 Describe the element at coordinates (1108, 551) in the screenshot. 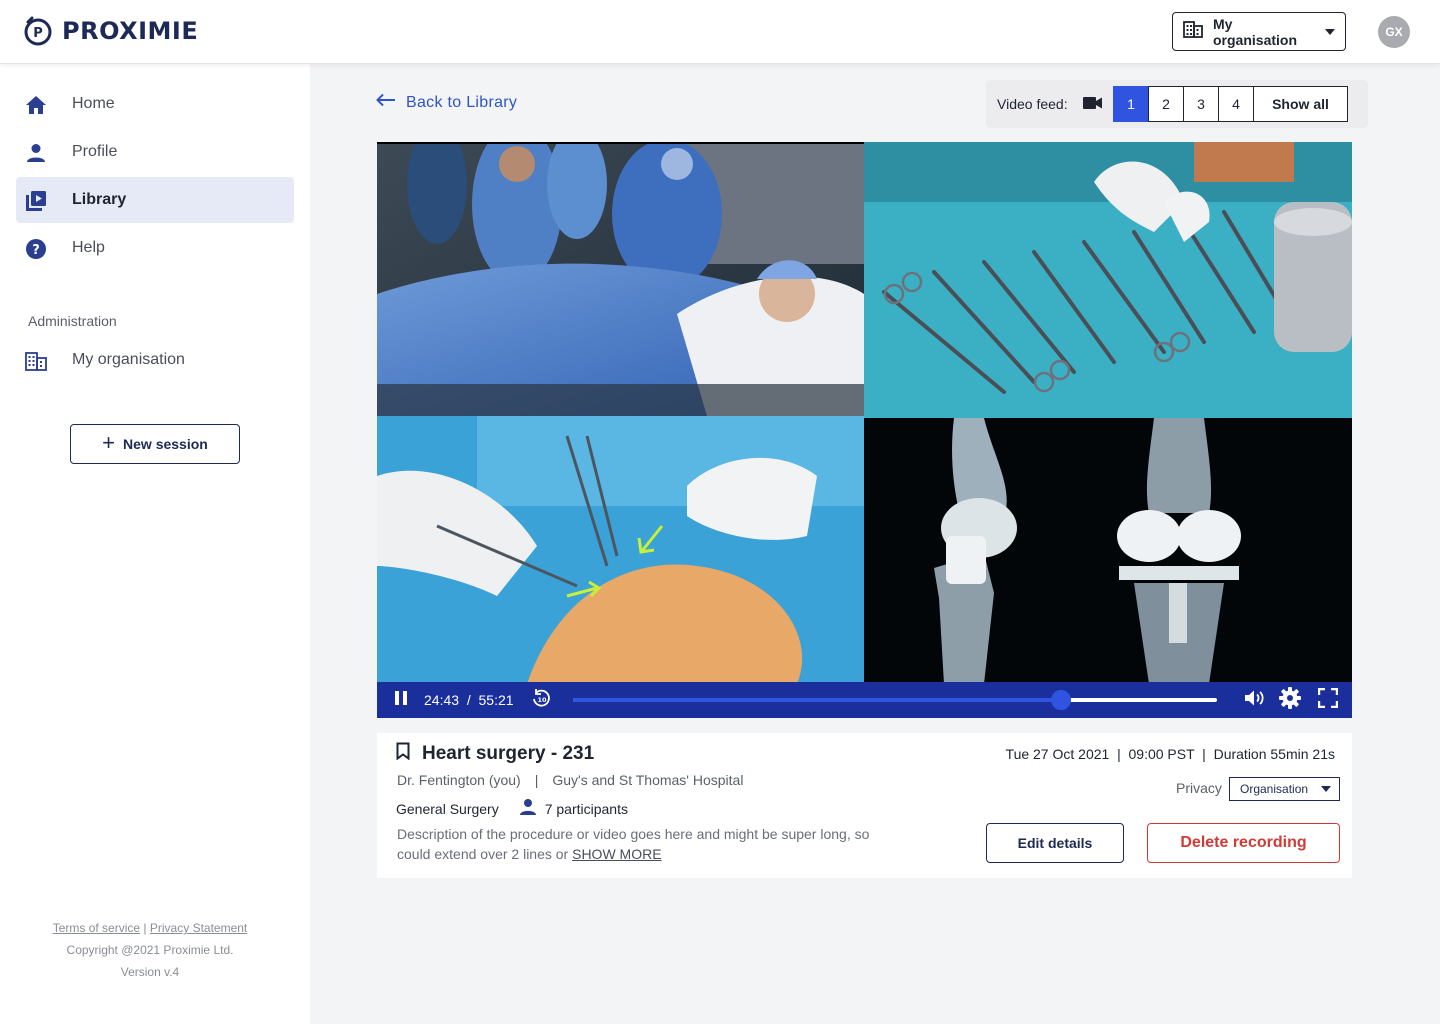

I see `feed-4-knee-xray` at that location.